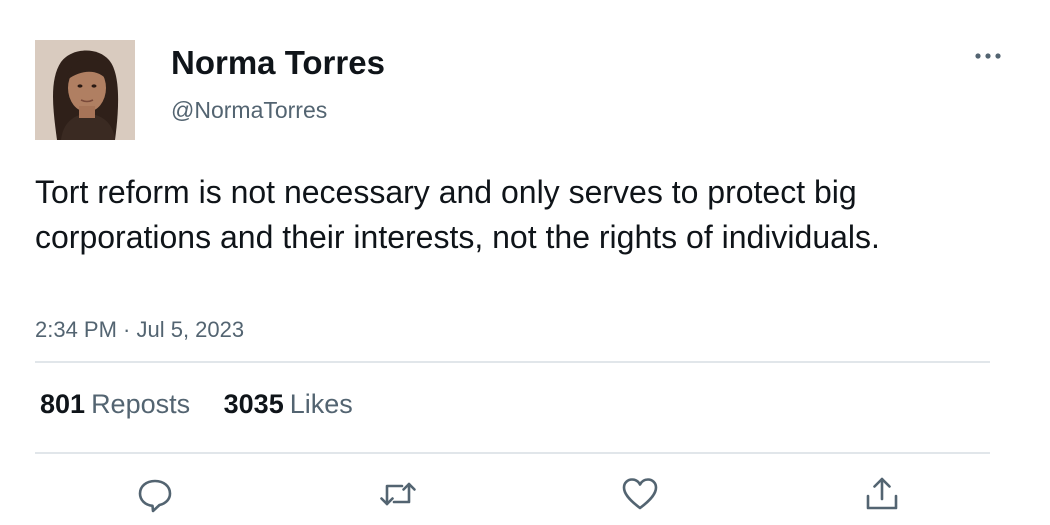 The height and width of the screenshot is (525, 1050). Describe the element at coordinates (139, 330) in the screenshot. I see `tweet-timestamp: 2:34 PM · Jul 5, 2023` at that location.